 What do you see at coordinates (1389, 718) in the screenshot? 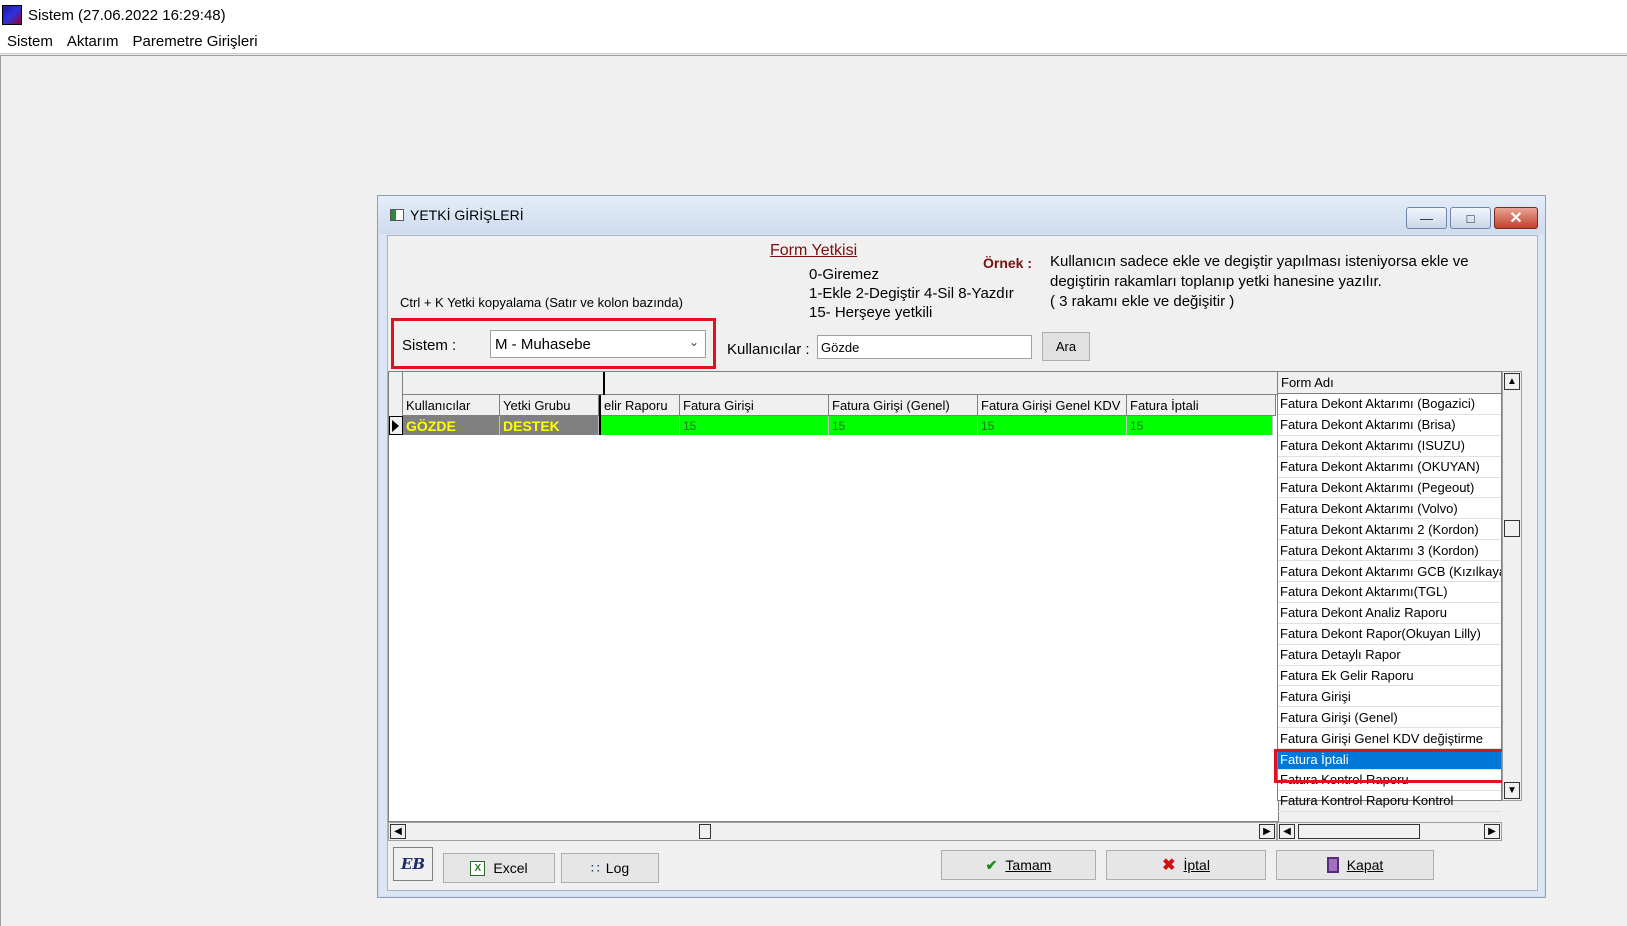
I see `list-item: Fatura Girişi (Genel)` at bounding box center [1389, 718].